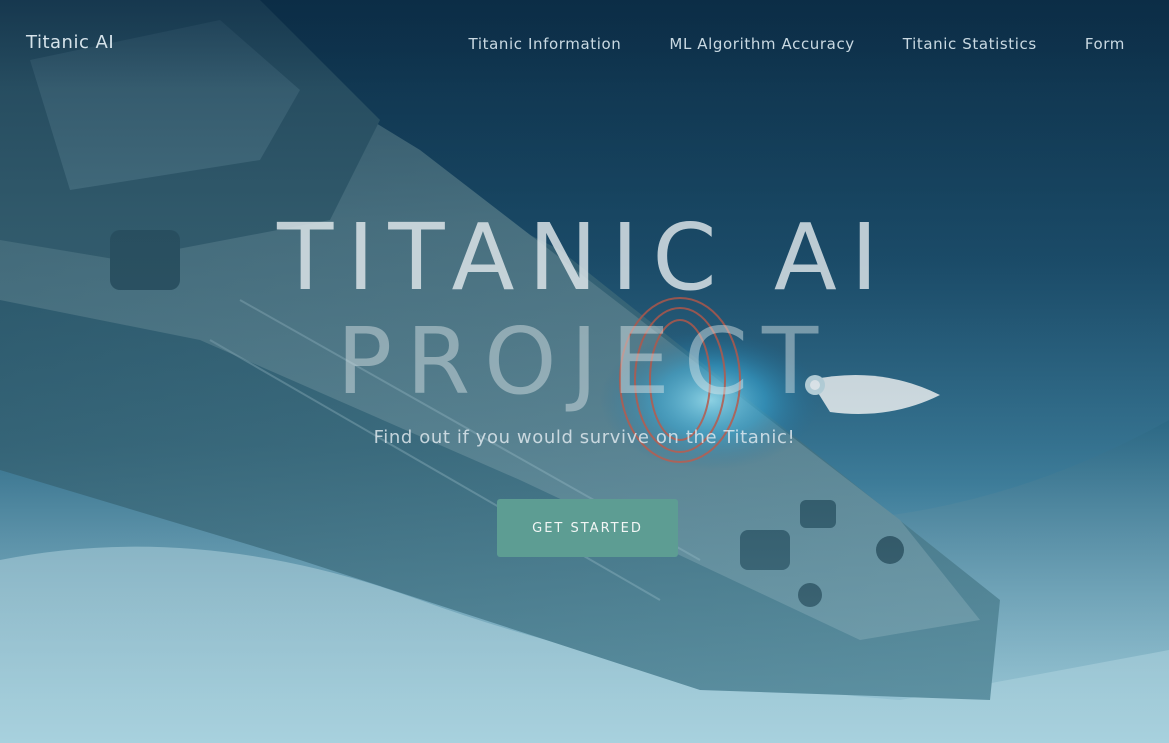  I want to click on nav-link-titanic-information: Titanic Information, so click(545, 44).